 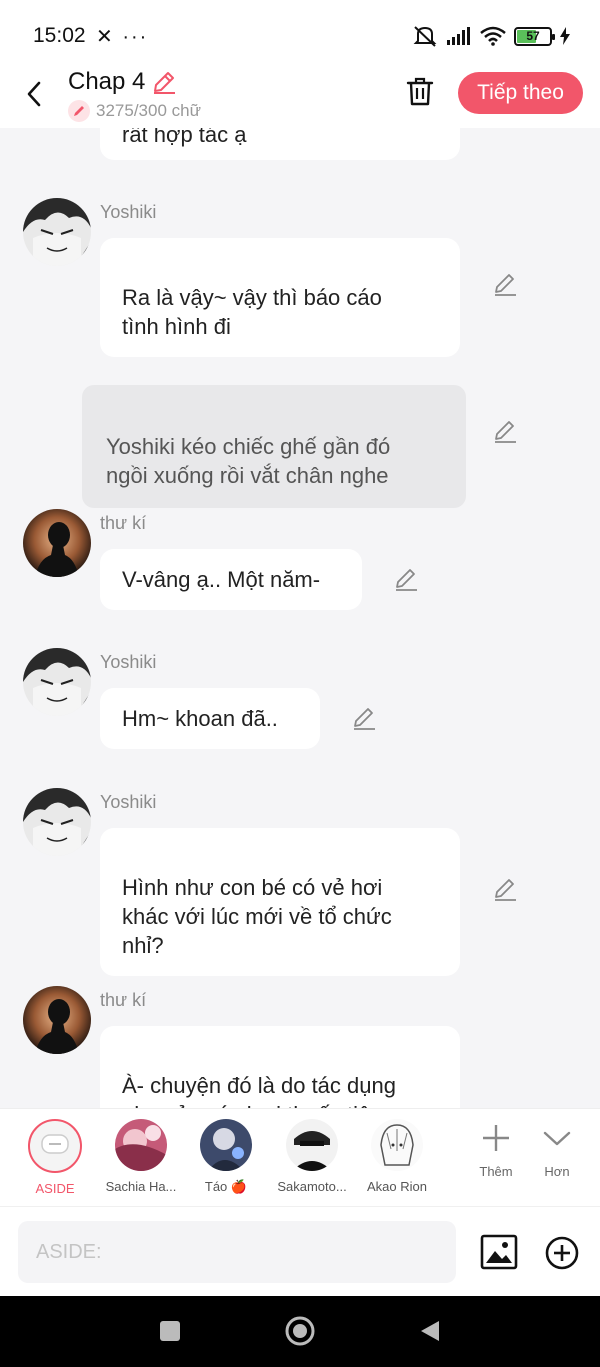 I want to click on word-count-row: 3275/300 chữ, so click(x=134, y=111).